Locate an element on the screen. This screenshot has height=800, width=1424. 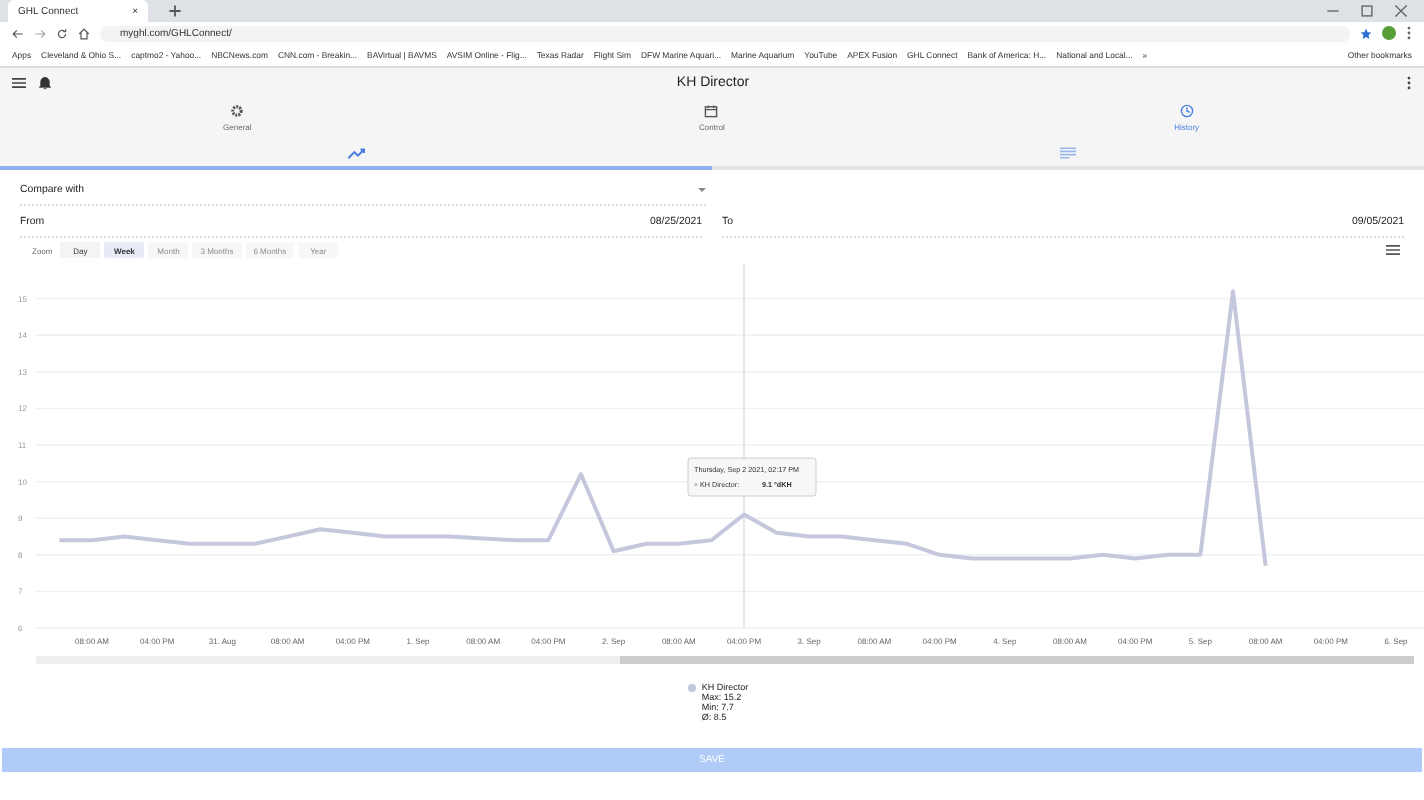
more-options-icon is located at coordinates (1409, 83).